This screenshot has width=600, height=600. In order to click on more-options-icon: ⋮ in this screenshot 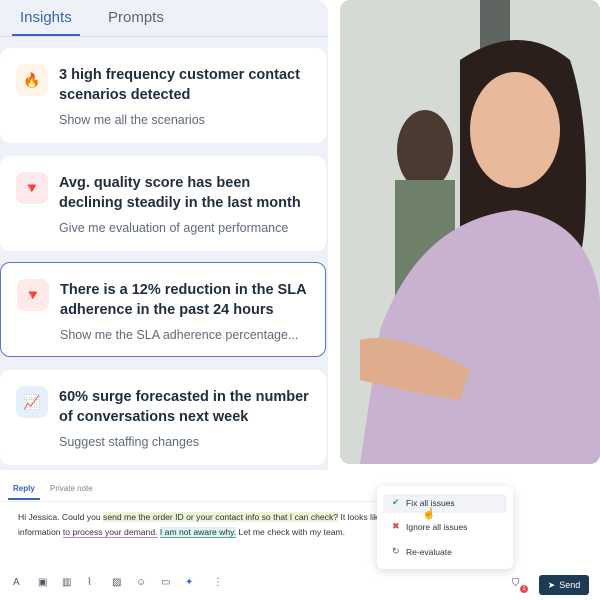, I will do `click(218, 582)`.